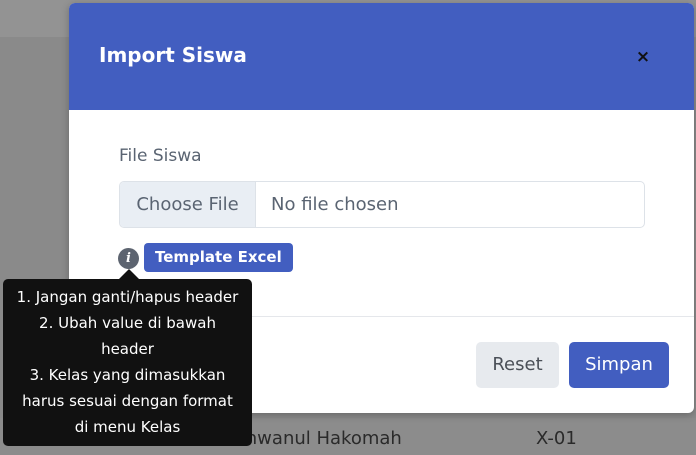 The image size is (696, 455). I want to click on tooltip-line: 3. Kelas yang dimasukkan, so click(127, 375).